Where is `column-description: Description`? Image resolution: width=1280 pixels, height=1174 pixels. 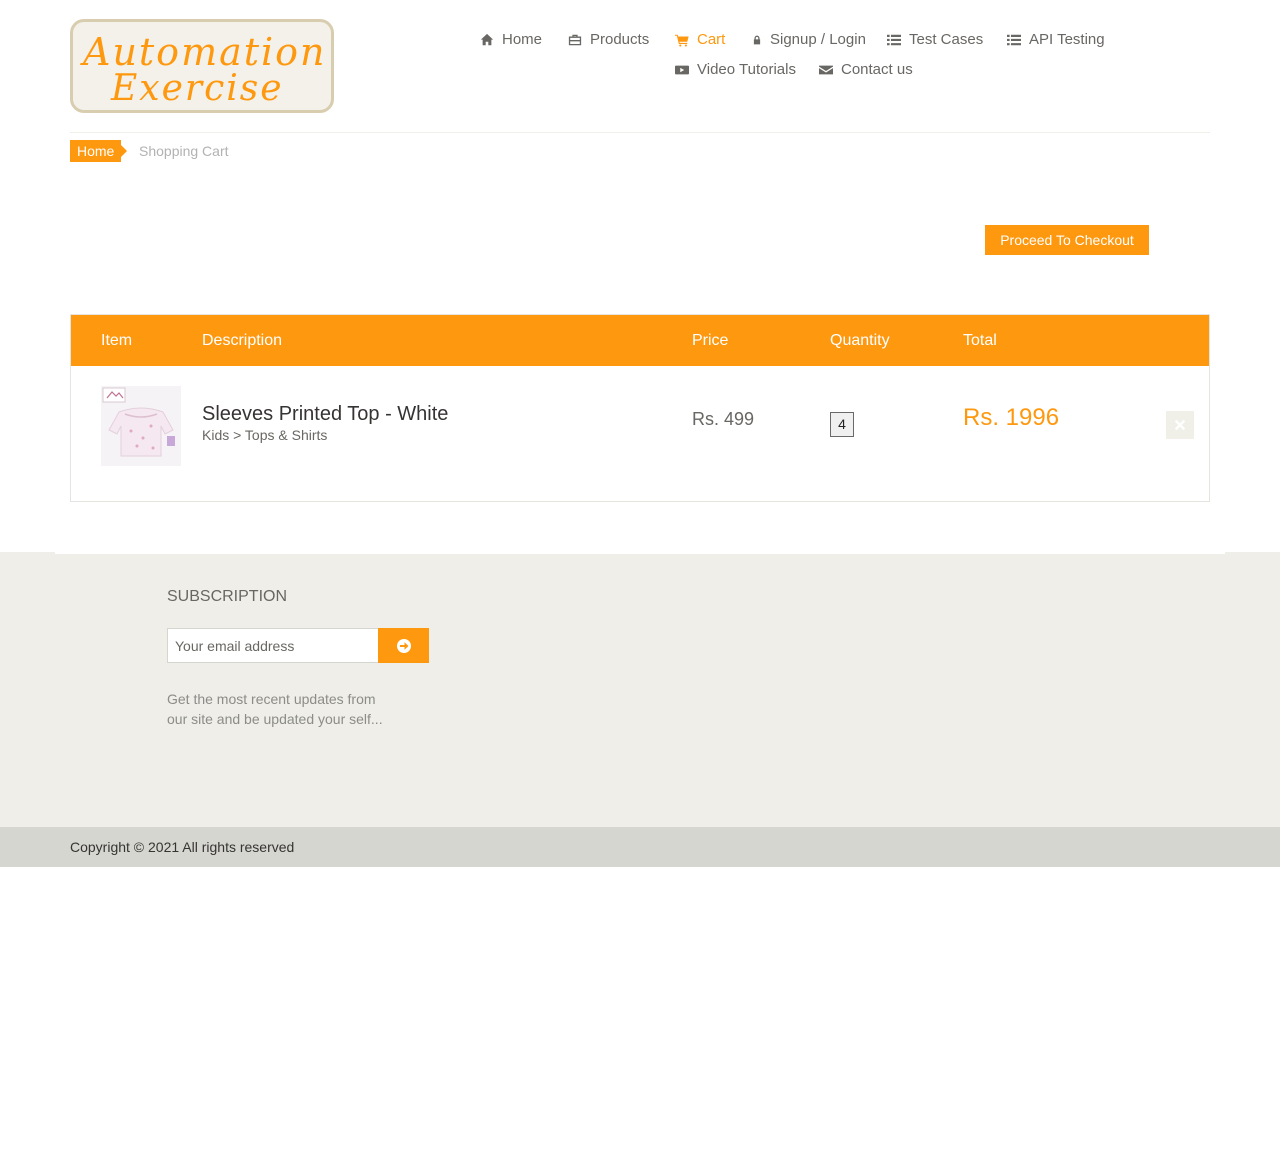 column-description: Description is located at coordinates (242, 340).